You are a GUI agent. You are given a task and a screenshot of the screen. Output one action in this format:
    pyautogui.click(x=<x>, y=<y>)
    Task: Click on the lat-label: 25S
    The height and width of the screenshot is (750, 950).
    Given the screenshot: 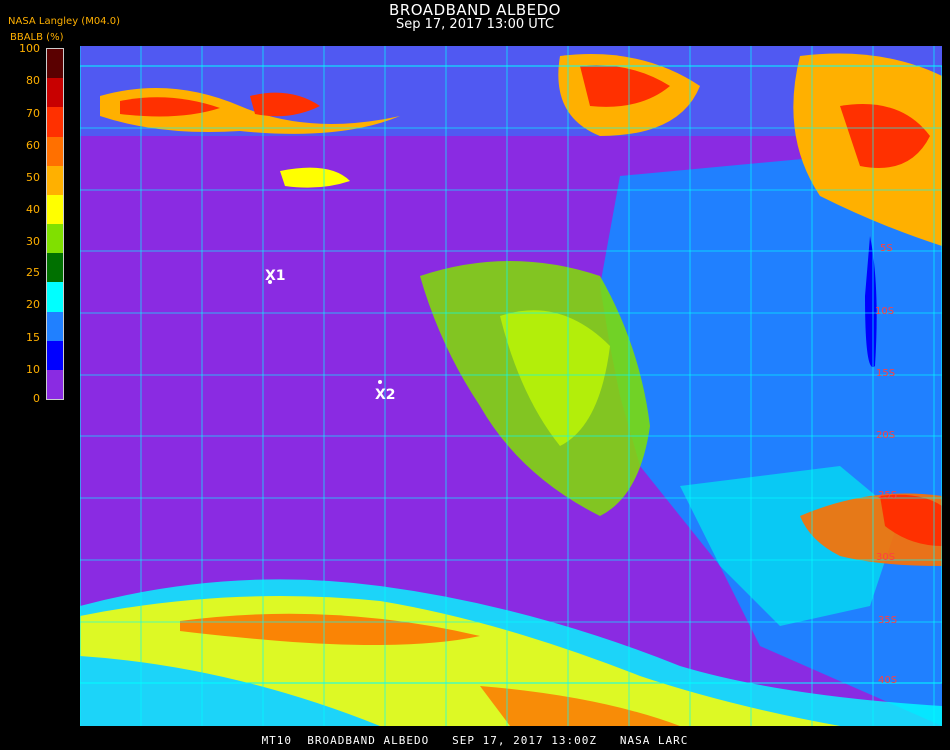 What is the action you would take?
    pyautogui.click(x=888, y=495)
    